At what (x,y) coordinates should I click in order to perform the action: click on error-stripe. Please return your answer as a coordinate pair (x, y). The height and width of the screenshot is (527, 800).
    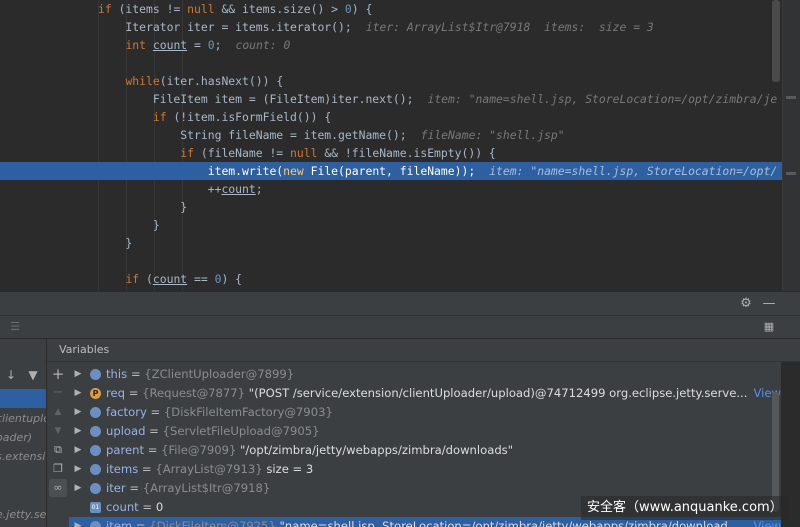
    Looking at the image, I should click on (791, 145).